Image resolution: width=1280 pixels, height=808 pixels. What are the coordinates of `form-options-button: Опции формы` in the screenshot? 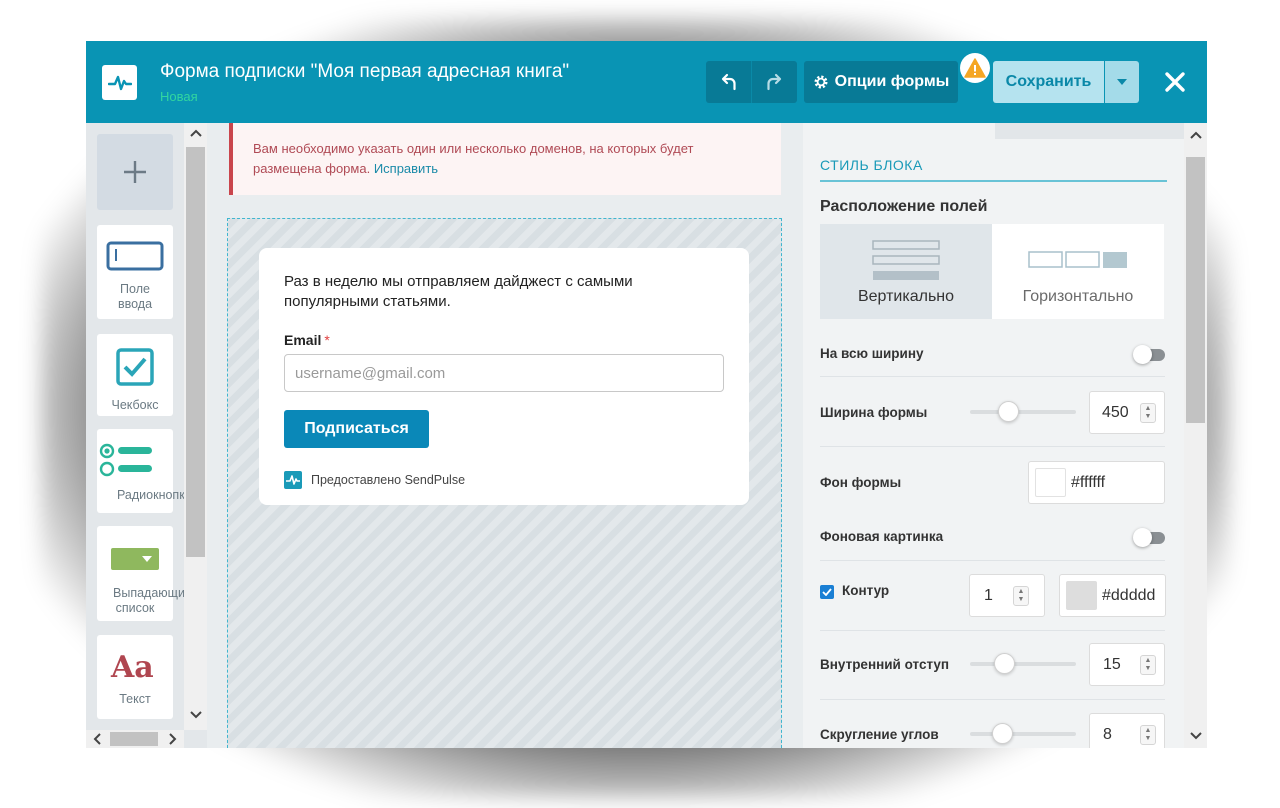 It's located at (881, 82).